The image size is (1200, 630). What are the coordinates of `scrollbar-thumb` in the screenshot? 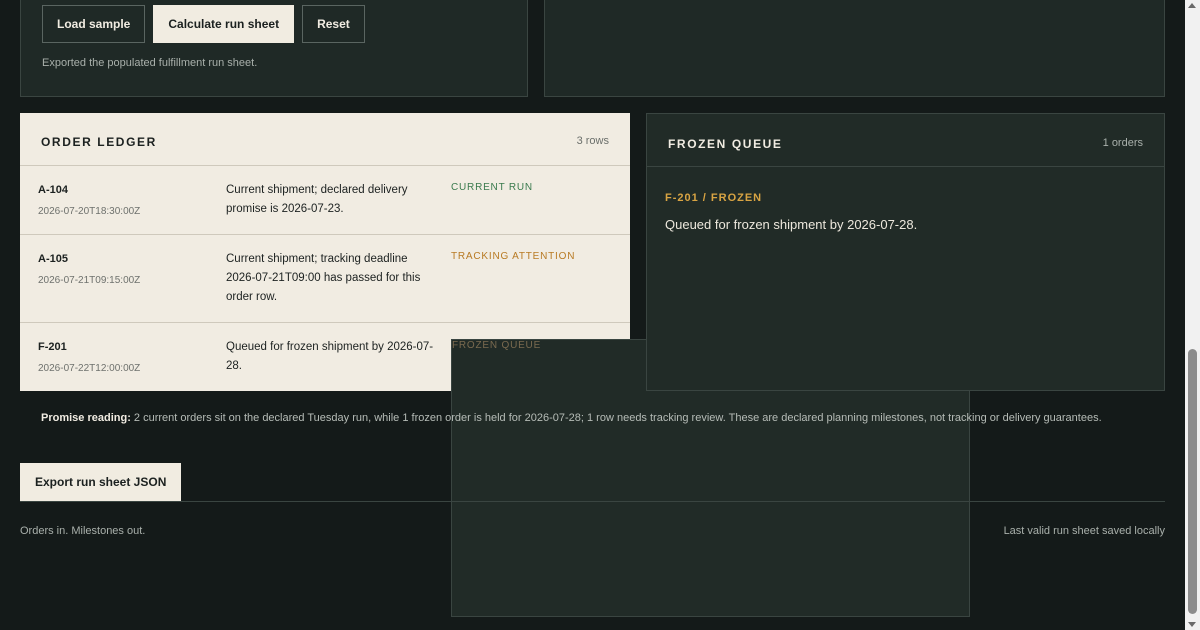 It's located at (1192, 481).